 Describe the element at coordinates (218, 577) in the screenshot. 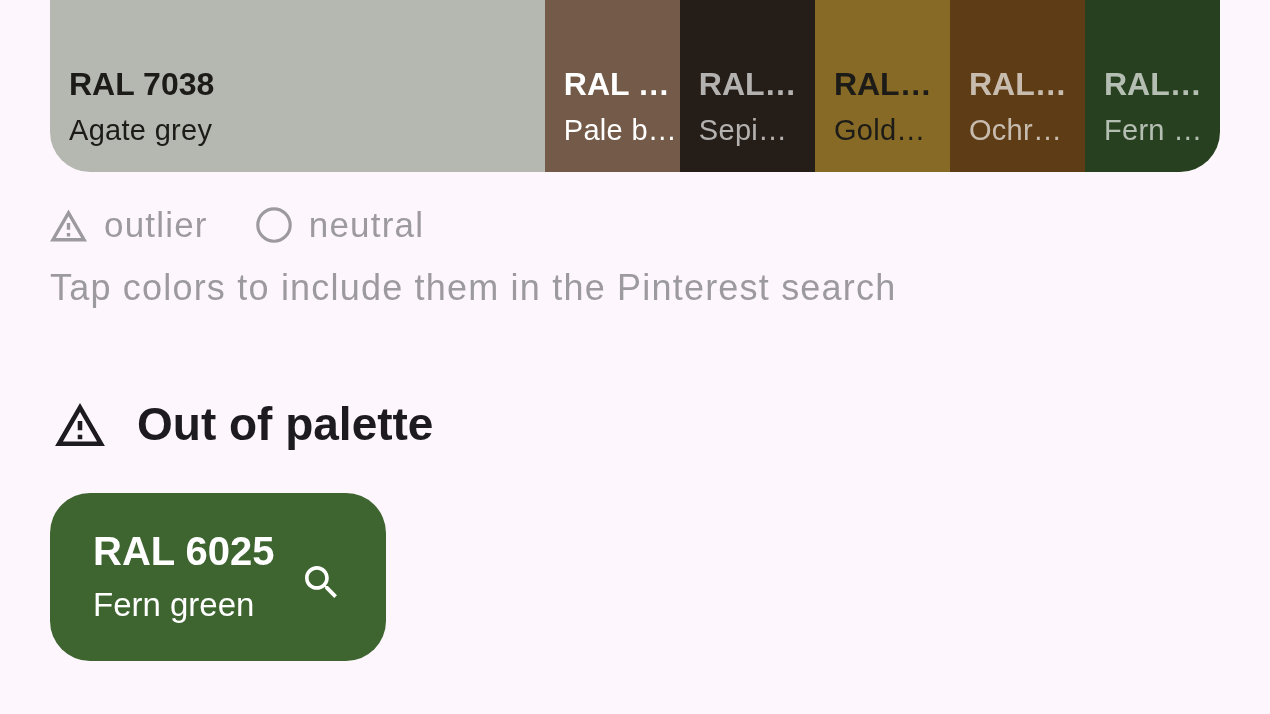

I see `color-card: RAL 6025 Fern green` at that location.